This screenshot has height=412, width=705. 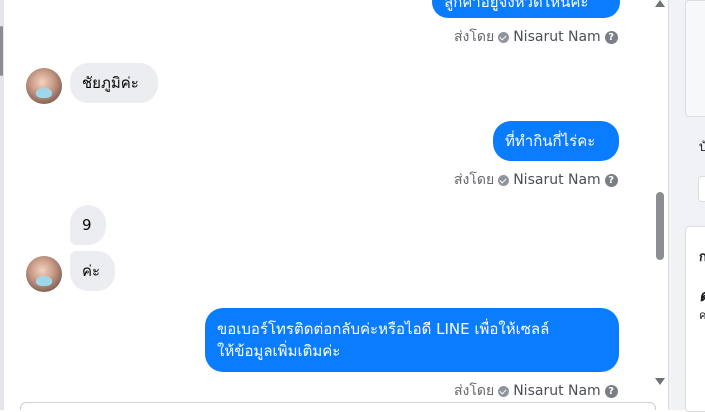 What do you see at coordinates (279, 351) in the screenshot?
I see `message-text-line: ให้ข้อมูลเพิ่มเติมค่ะ` at bounding box center [279, 351].